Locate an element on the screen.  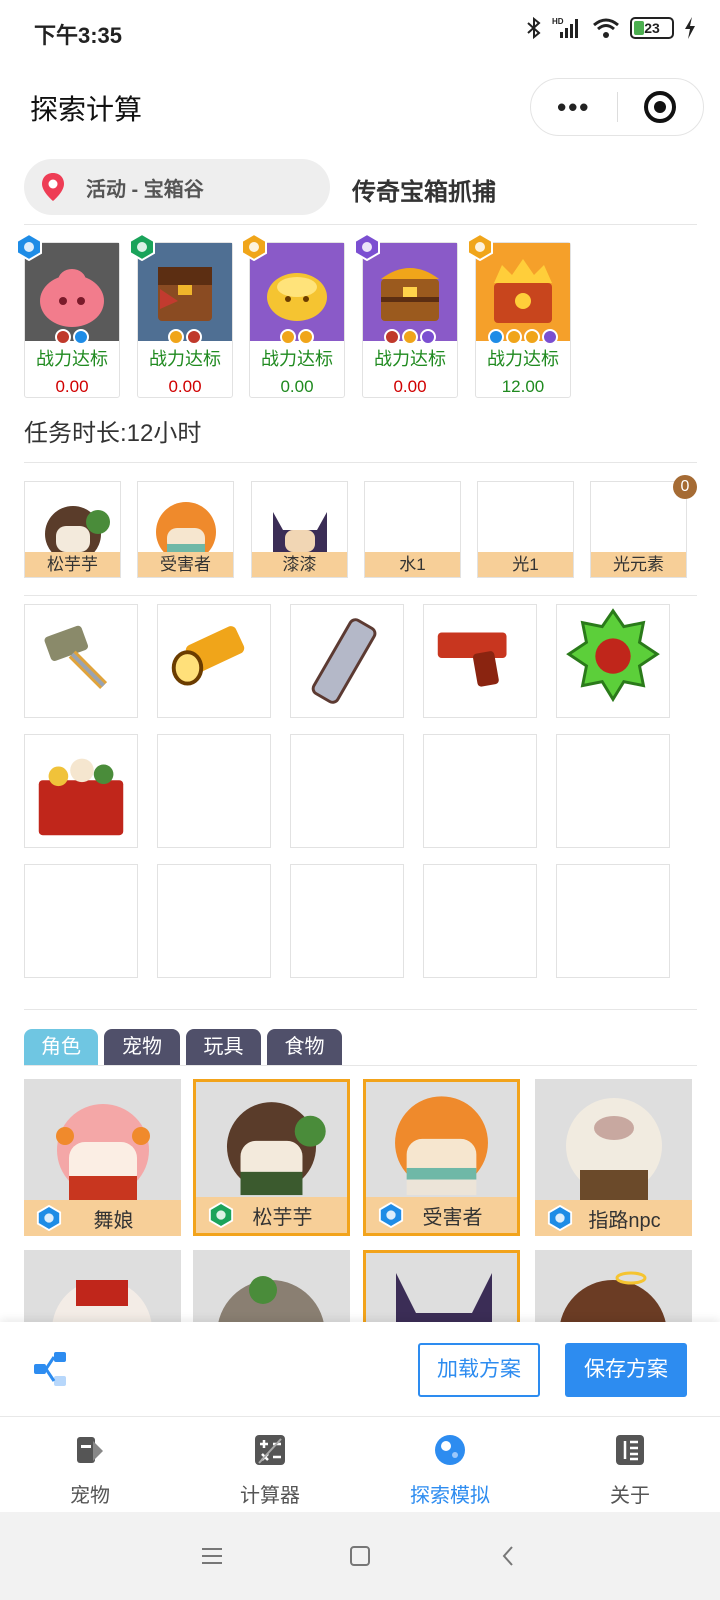
battery-icon: 23 is located at coordinates (652, 28).